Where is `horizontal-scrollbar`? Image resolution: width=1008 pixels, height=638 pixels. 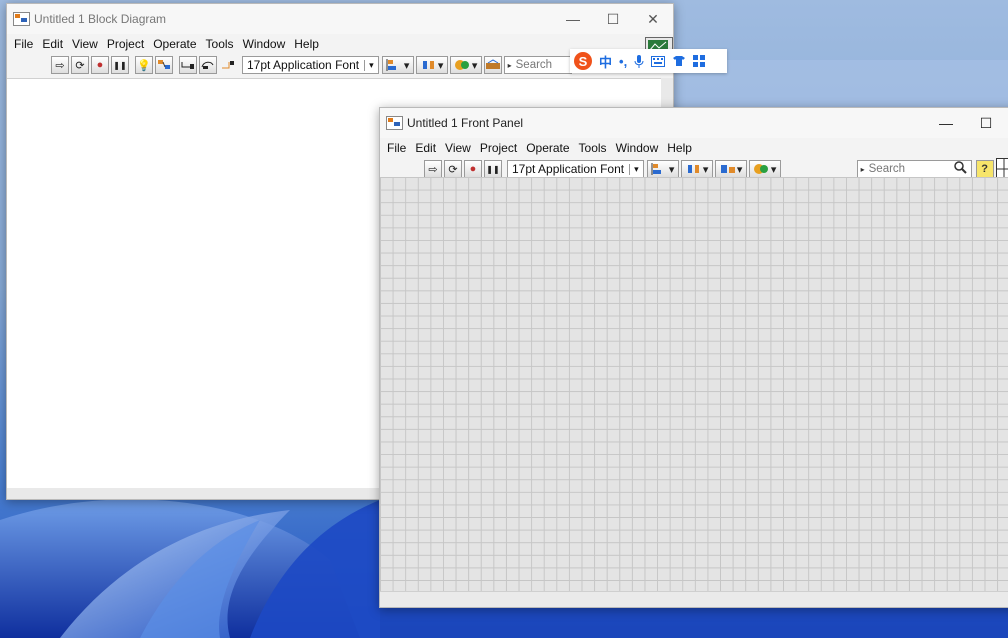
horizontal-scrollbar is located at coordinates (694, 599).